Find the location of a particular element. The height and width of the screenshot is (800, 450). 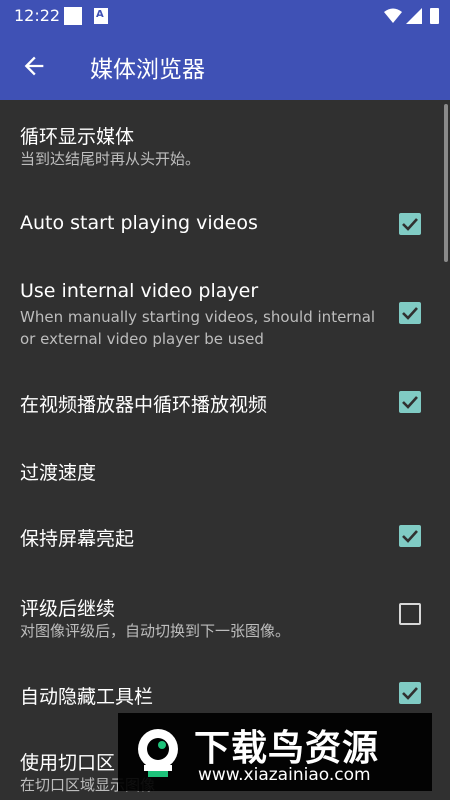

setting-continue-after-rating: 评级后继续 对图像评级后，自动切换到下一张图像。 is located at coordinates (225, 614).